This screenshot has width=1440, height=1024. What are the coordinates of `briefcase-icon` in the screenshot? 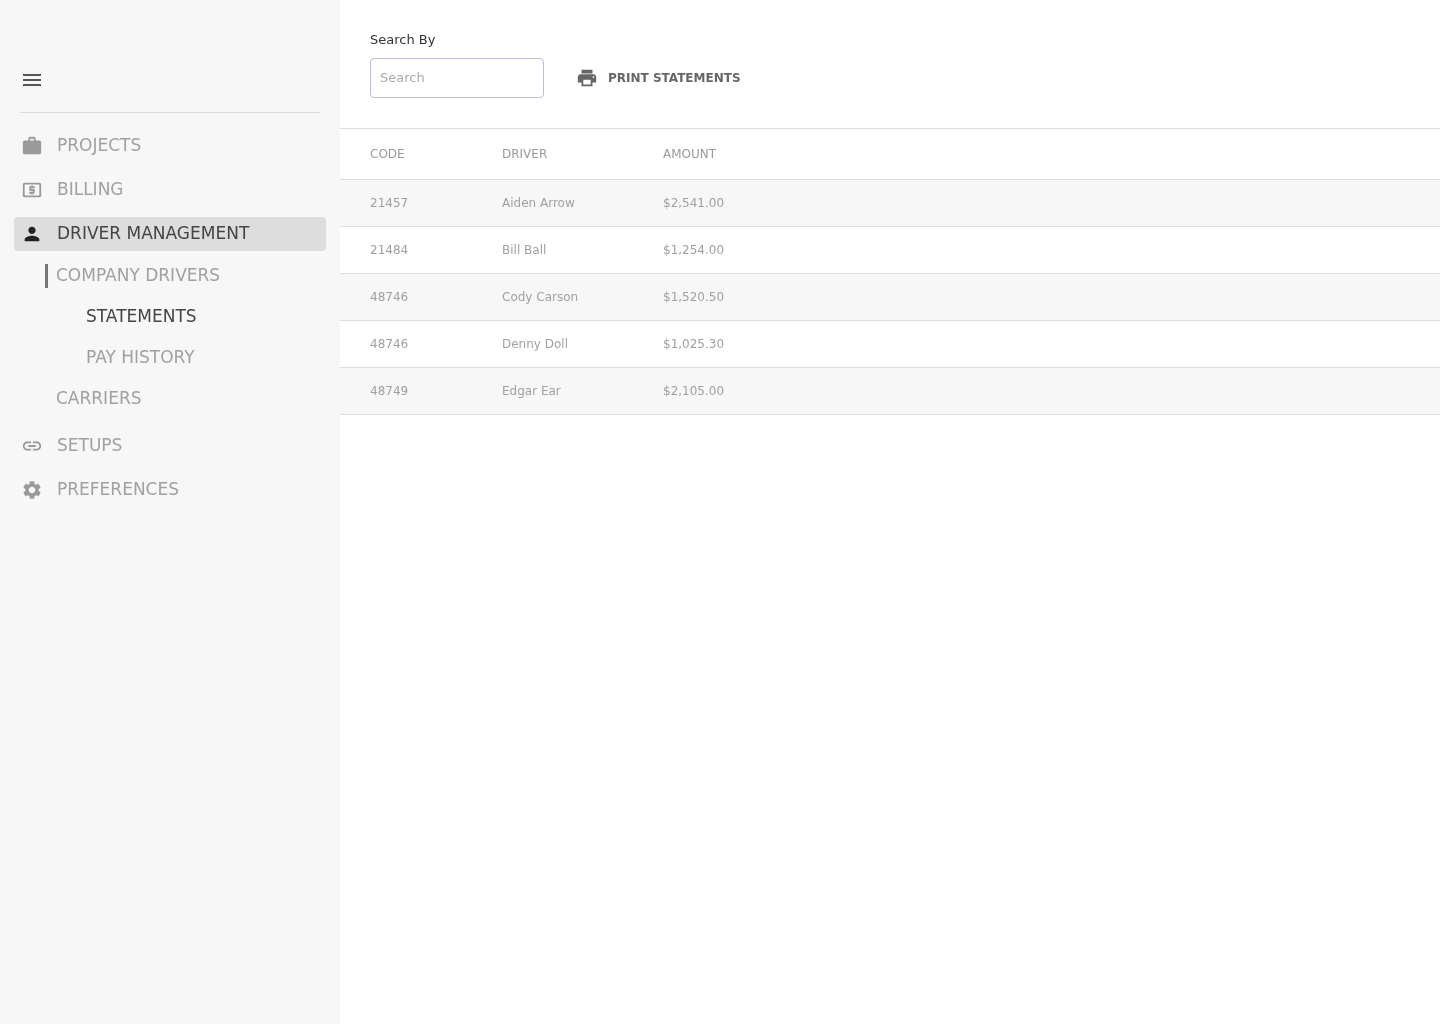 It's located at (32, 146).